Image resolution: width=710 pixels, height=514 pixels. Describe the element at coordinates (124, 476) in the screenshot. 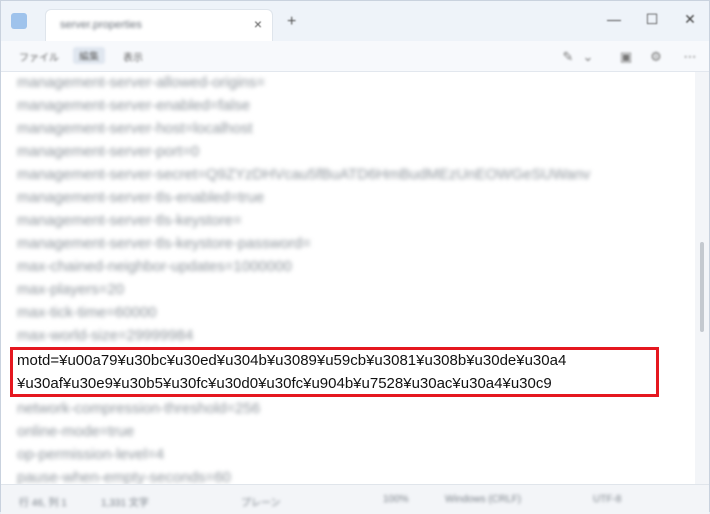

I see `text-line: pause-when-empty-seconds=60` at that location.